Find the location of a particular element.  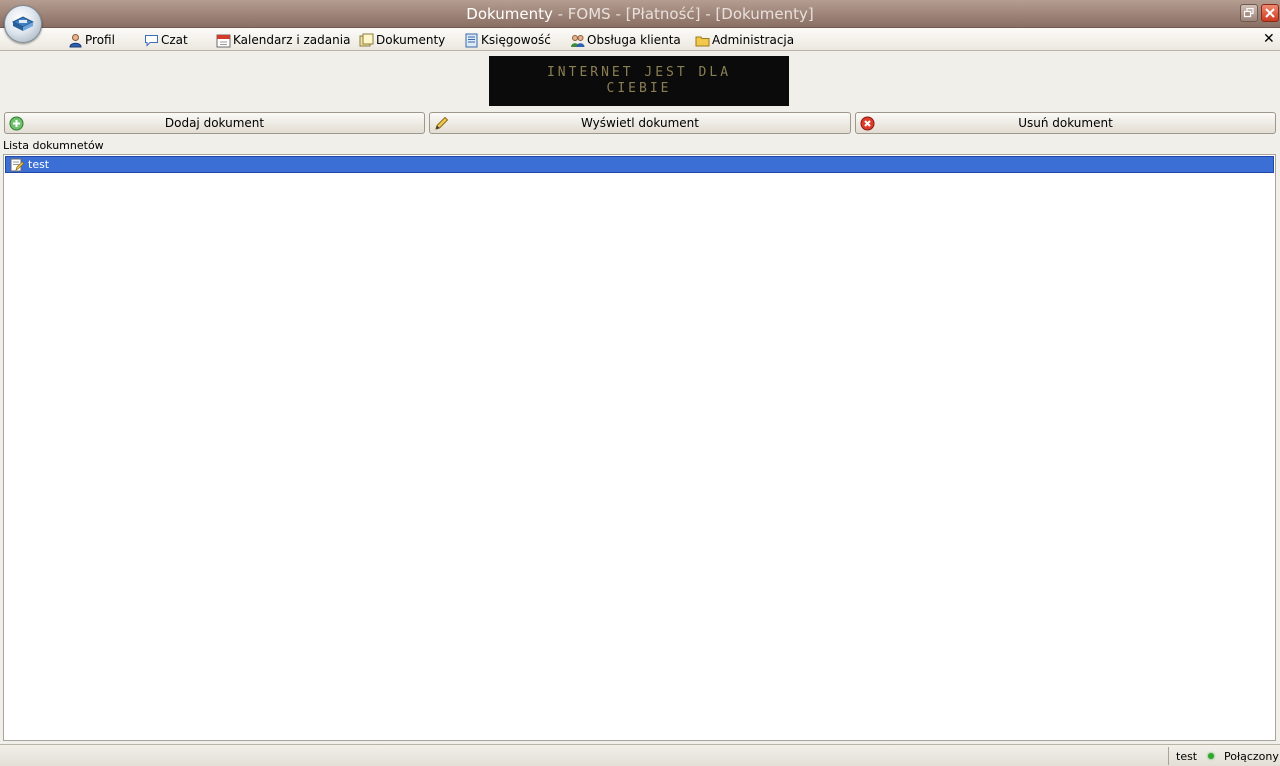

banner-ad: INTERNET JEST DLA CIEBIE is located at coordinates (639, 81).